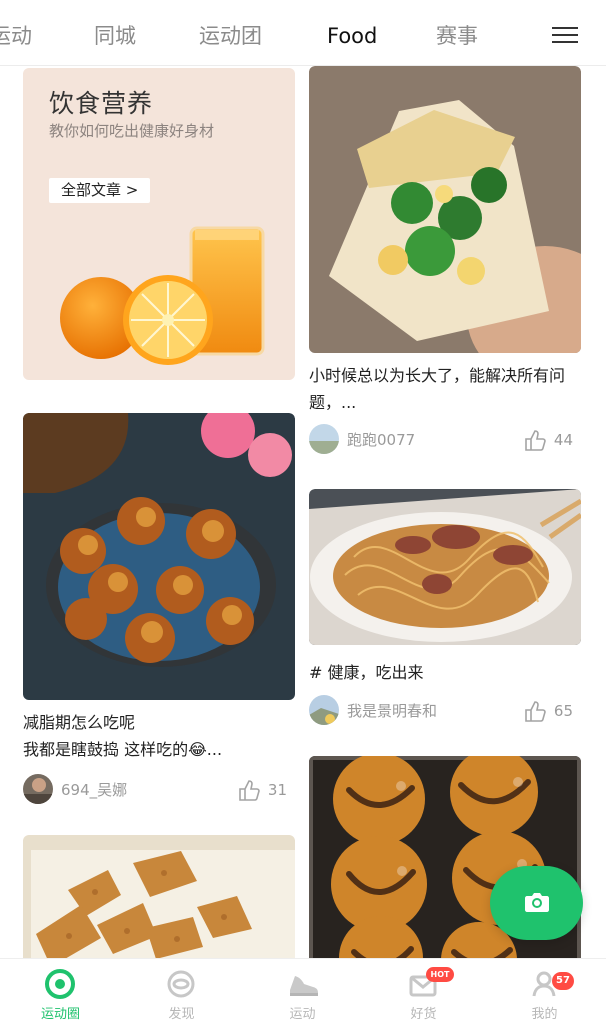 Image resolution: width=606 pixels, height=1027 pixels. I want to click on circle-icon, so click(60, 984).